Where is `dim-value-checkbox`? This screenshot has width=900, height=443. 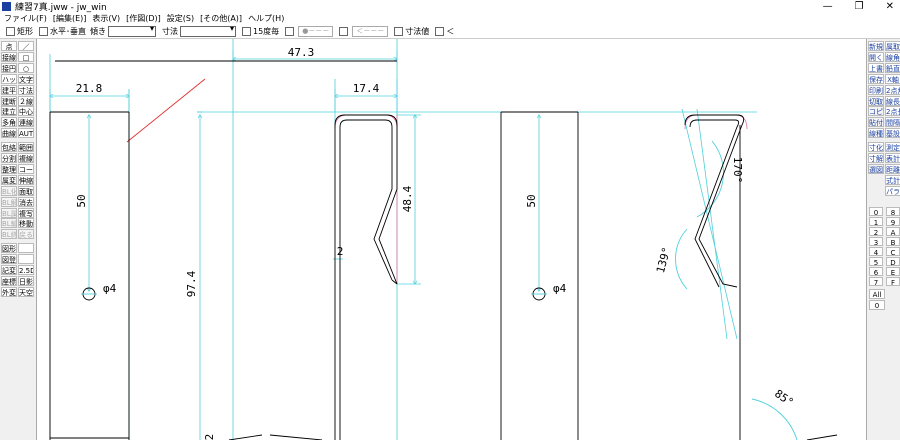
dim-value-checkbox is located at coordinates (399, 31).